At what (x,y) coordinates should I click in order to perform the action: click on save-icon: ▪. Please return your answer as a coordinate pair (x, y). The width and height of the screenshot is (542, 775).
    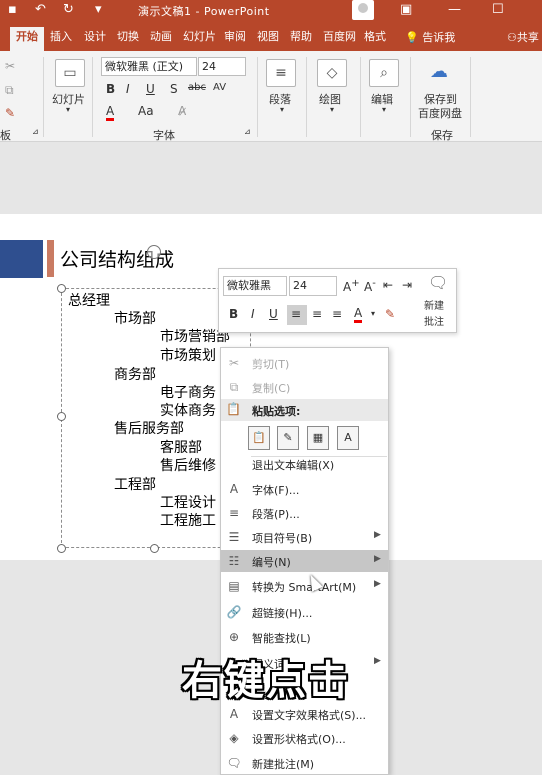
    Looking at the image, I should click on (12, 9).